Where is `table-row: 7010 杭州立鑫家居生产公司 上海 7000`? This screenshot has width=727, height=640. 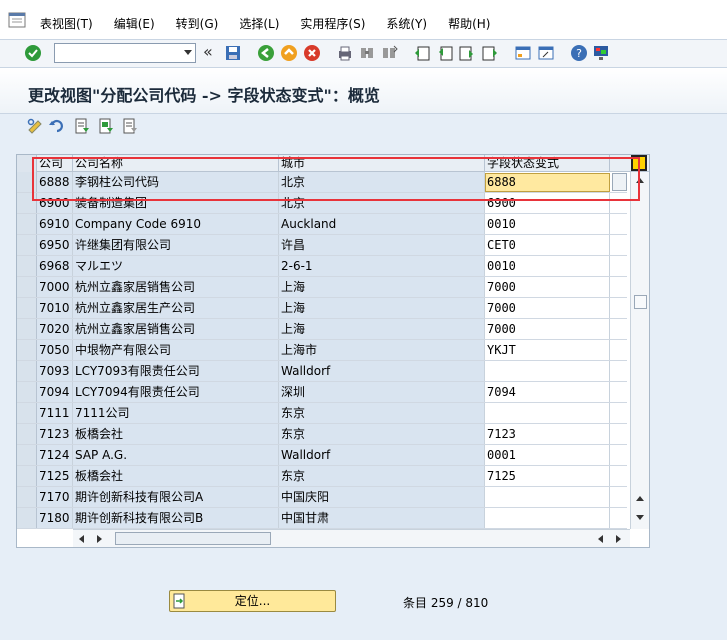 table-row: 7010 杭州立鑫家居生产公司 上海 7000 is located at coordinates (322, 308).